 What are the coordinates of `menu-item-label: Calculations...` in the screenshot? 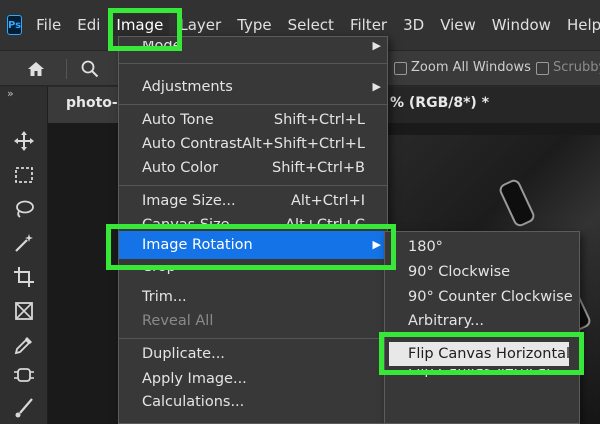 It's located at (193, 402).